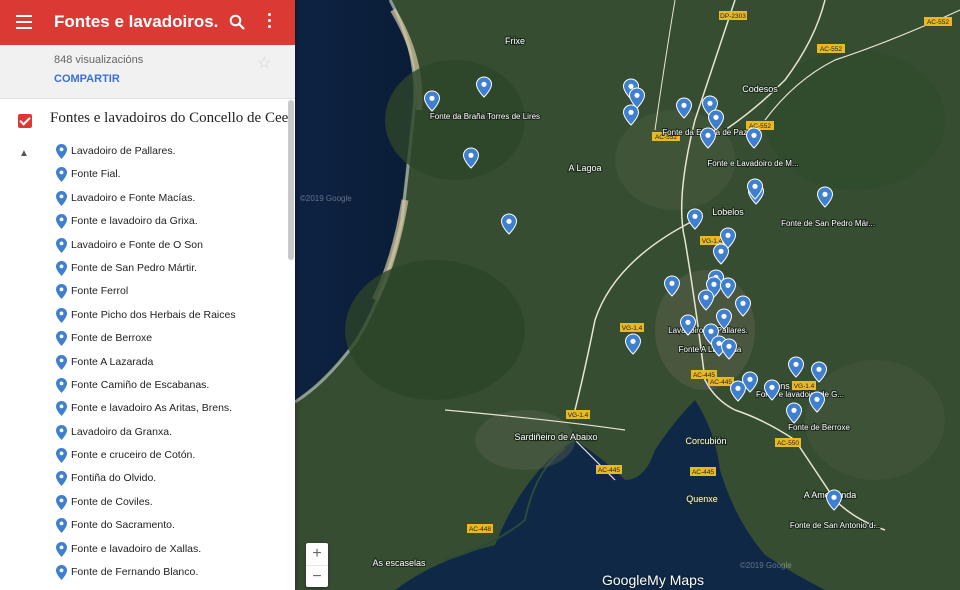  Describe the element at coordinates (145, 385) in the screenshot. I see `list-item: Fonte Camiño de Escabanas.` at that location.